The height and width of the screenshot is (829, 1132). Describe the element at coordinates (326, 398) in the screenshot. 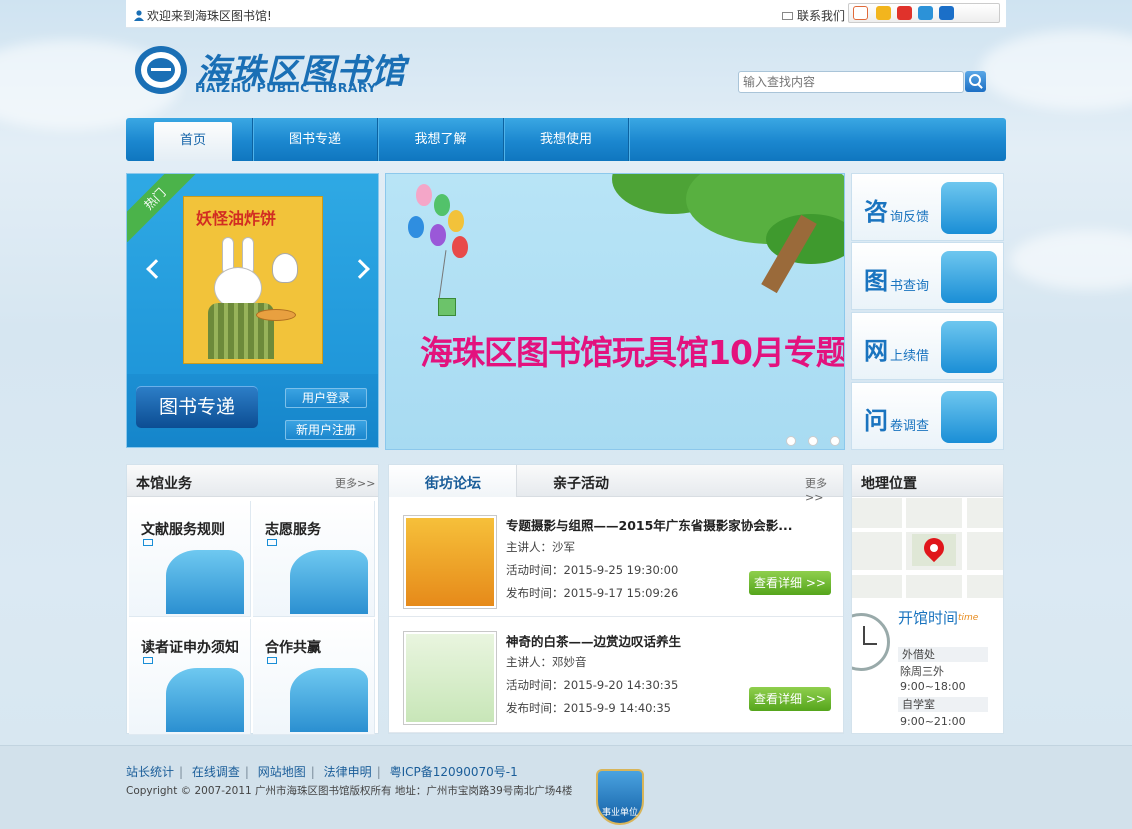

I see `login-button: 用户登录` at that location.